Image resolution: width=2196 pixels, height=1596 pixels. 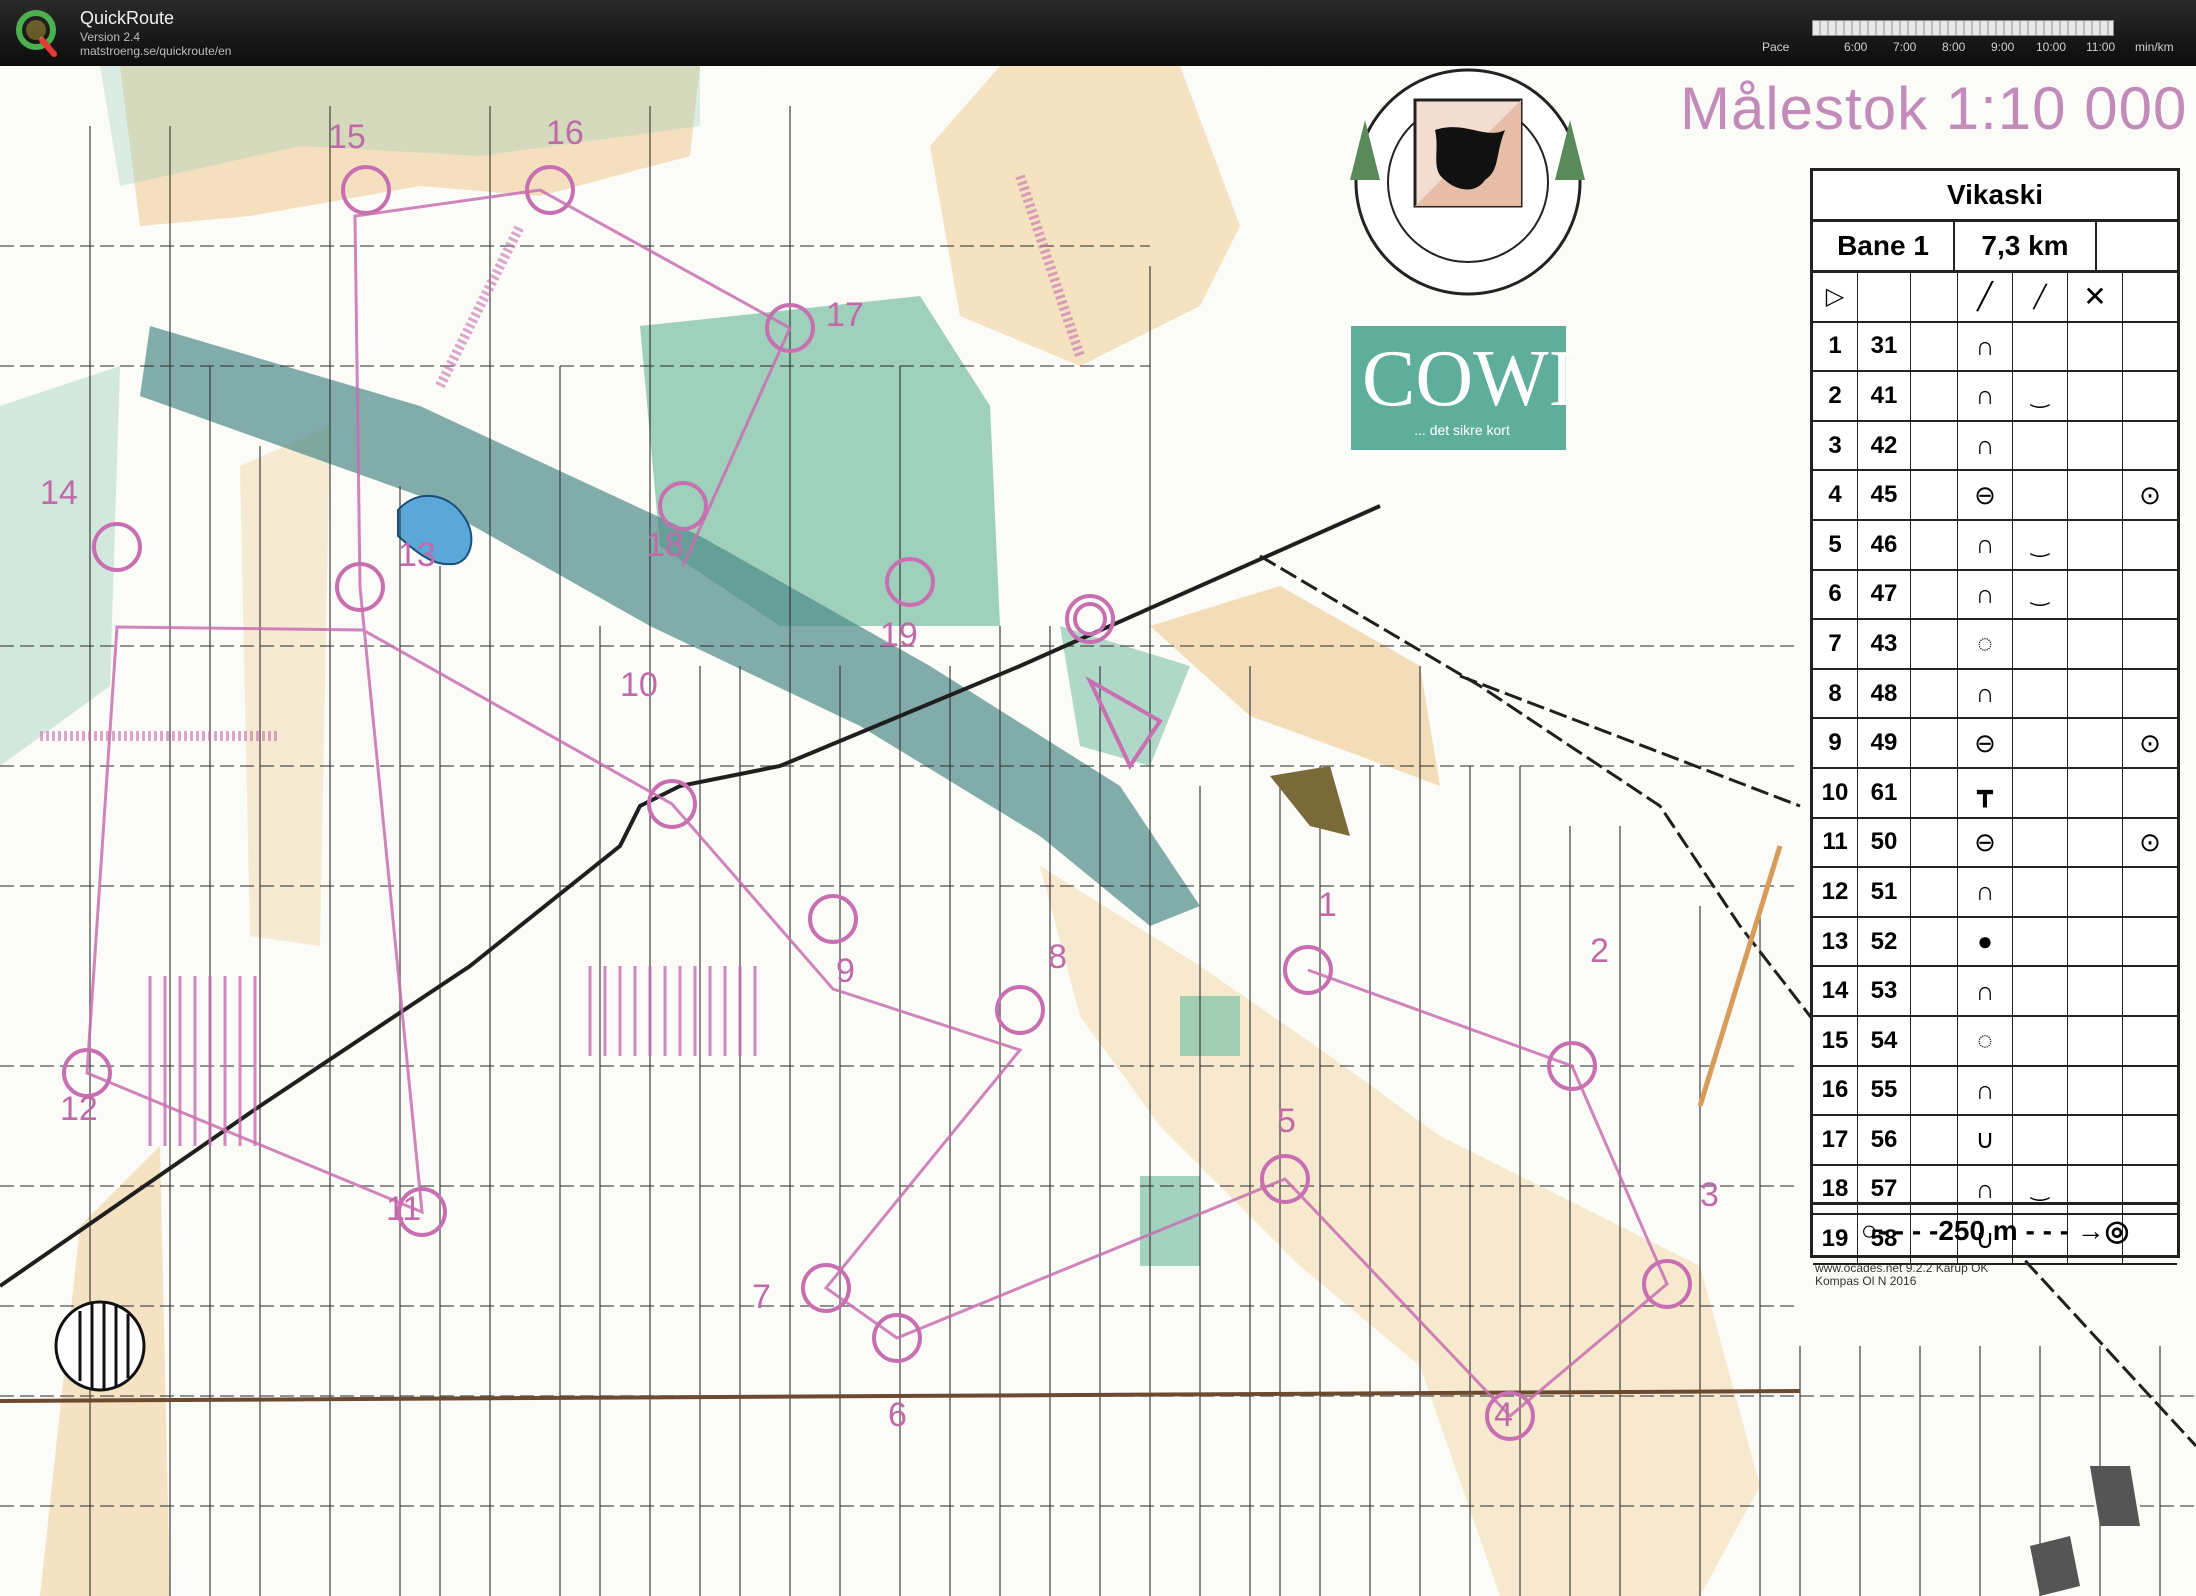 What do you see at coordinates (1884, 892) in the screenshot?
I see `control-code: 51` at bounding box center [1884, 892].